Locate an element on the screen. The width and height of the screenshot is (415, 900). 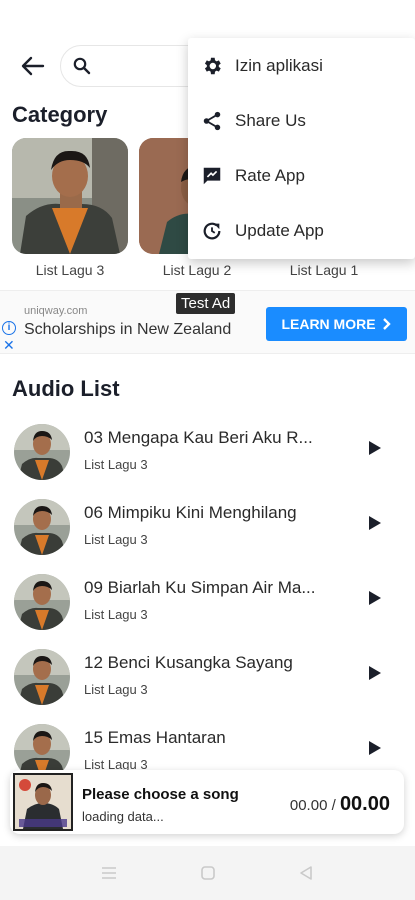
back-nav-button is located at coordinates (306, 873).